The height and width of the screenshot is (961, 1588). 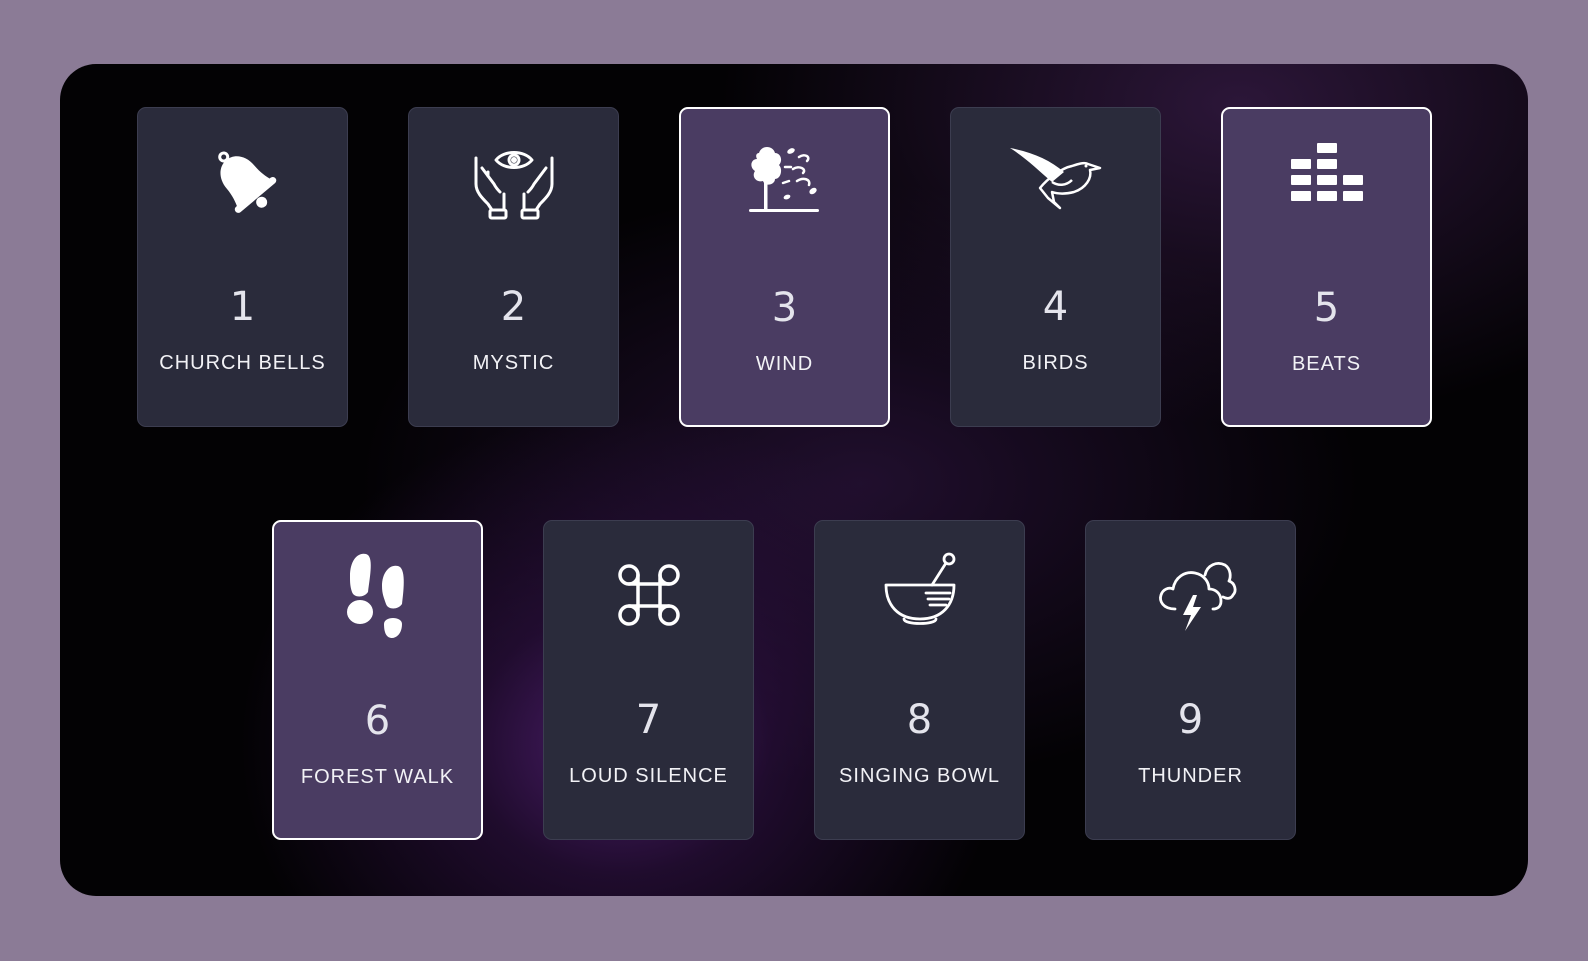 What do you see at coordinates (1055, 267) in the screenshot?
I see `pad-birds: 4 BIRDS` at bounding box center [1055, 267].